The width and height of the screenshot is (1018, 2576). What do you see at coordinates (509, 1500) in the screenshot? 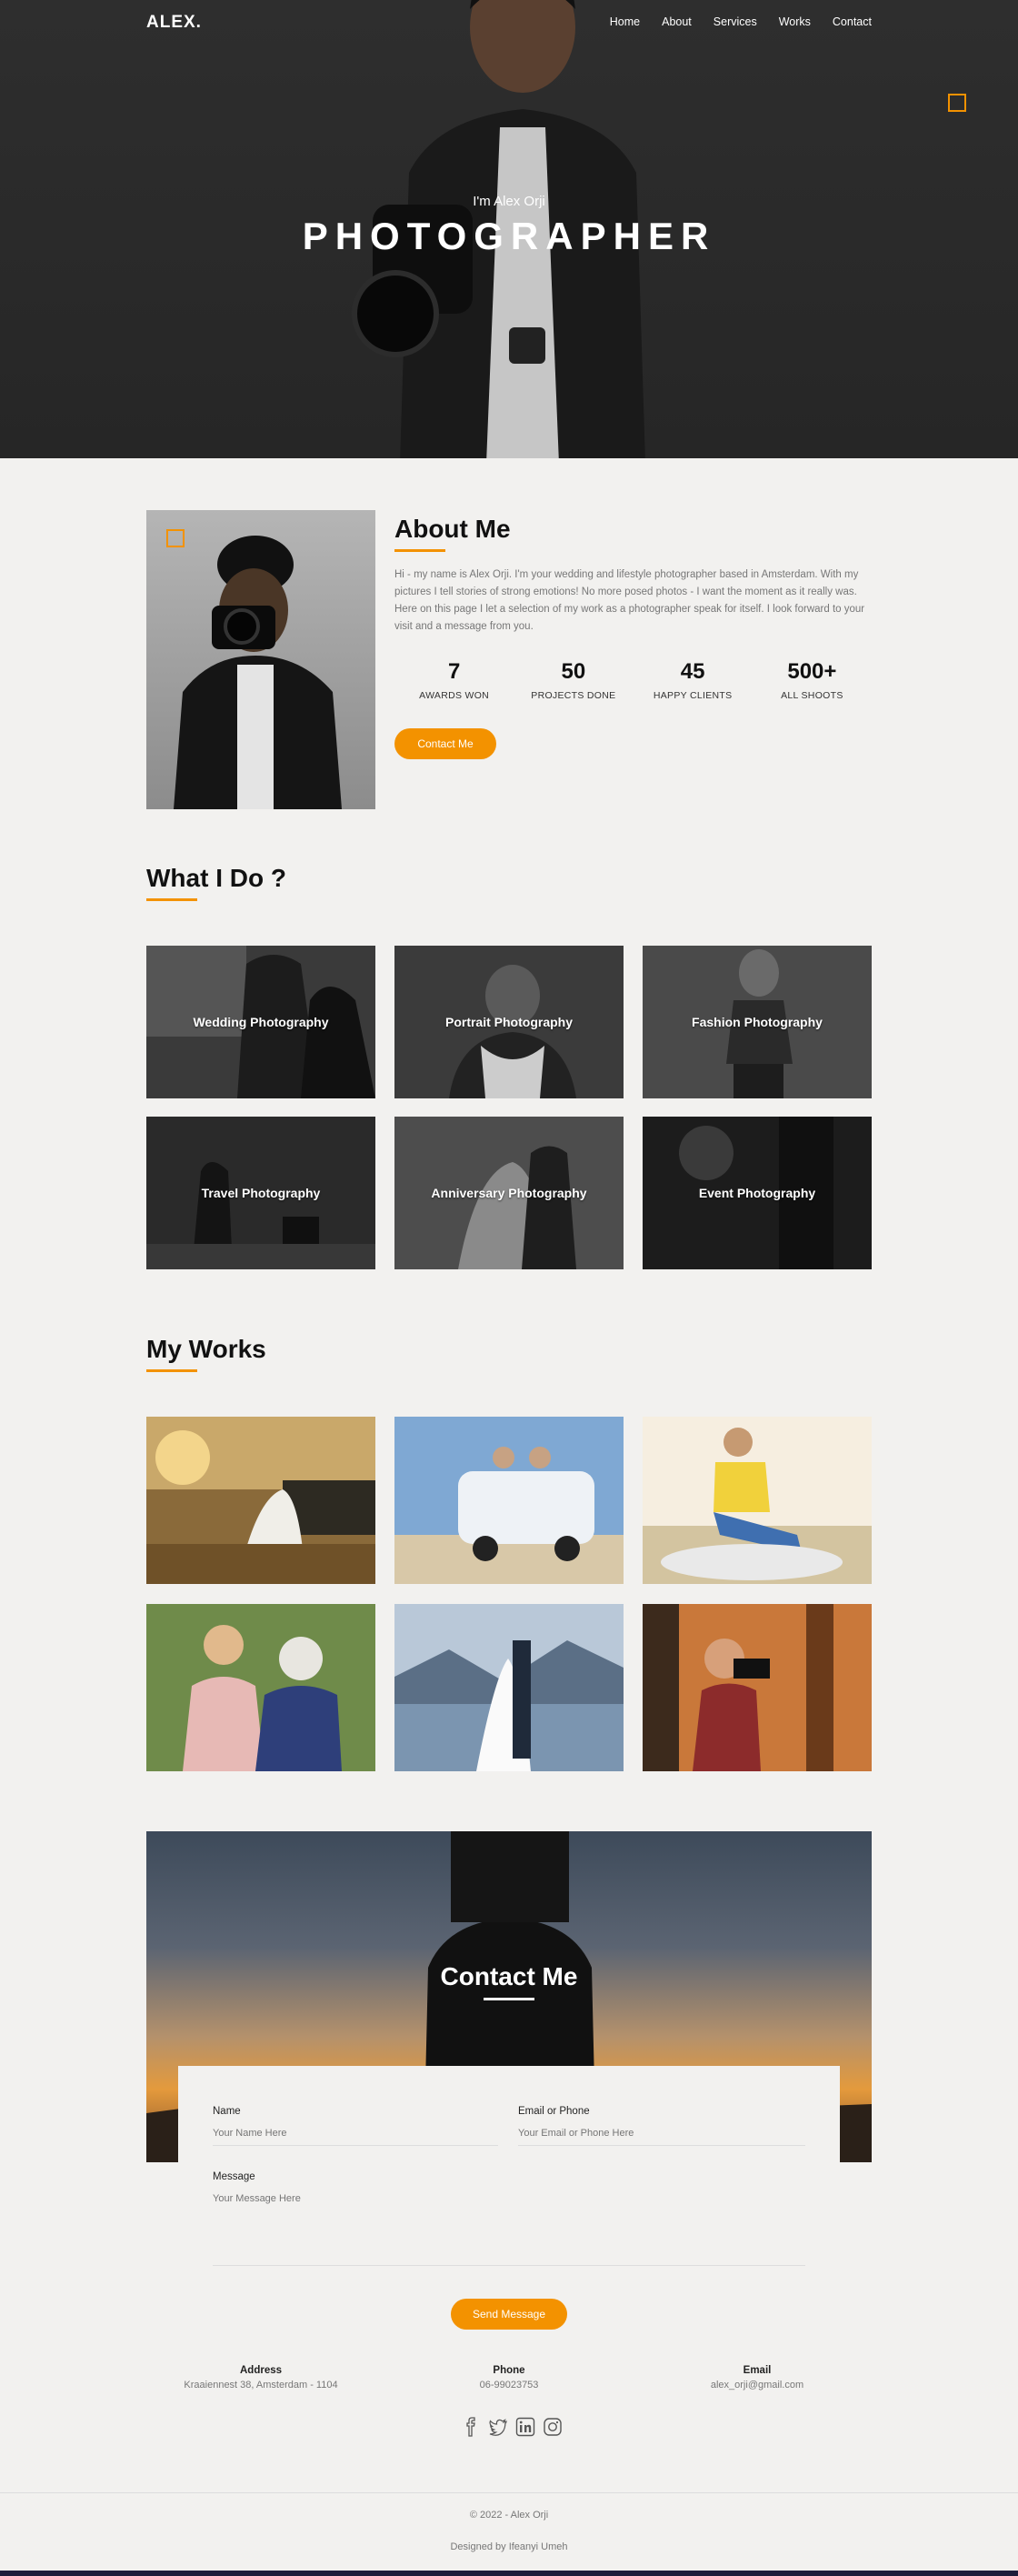
I see `work-photo-van-beach` at bounding box center [509, 1500].